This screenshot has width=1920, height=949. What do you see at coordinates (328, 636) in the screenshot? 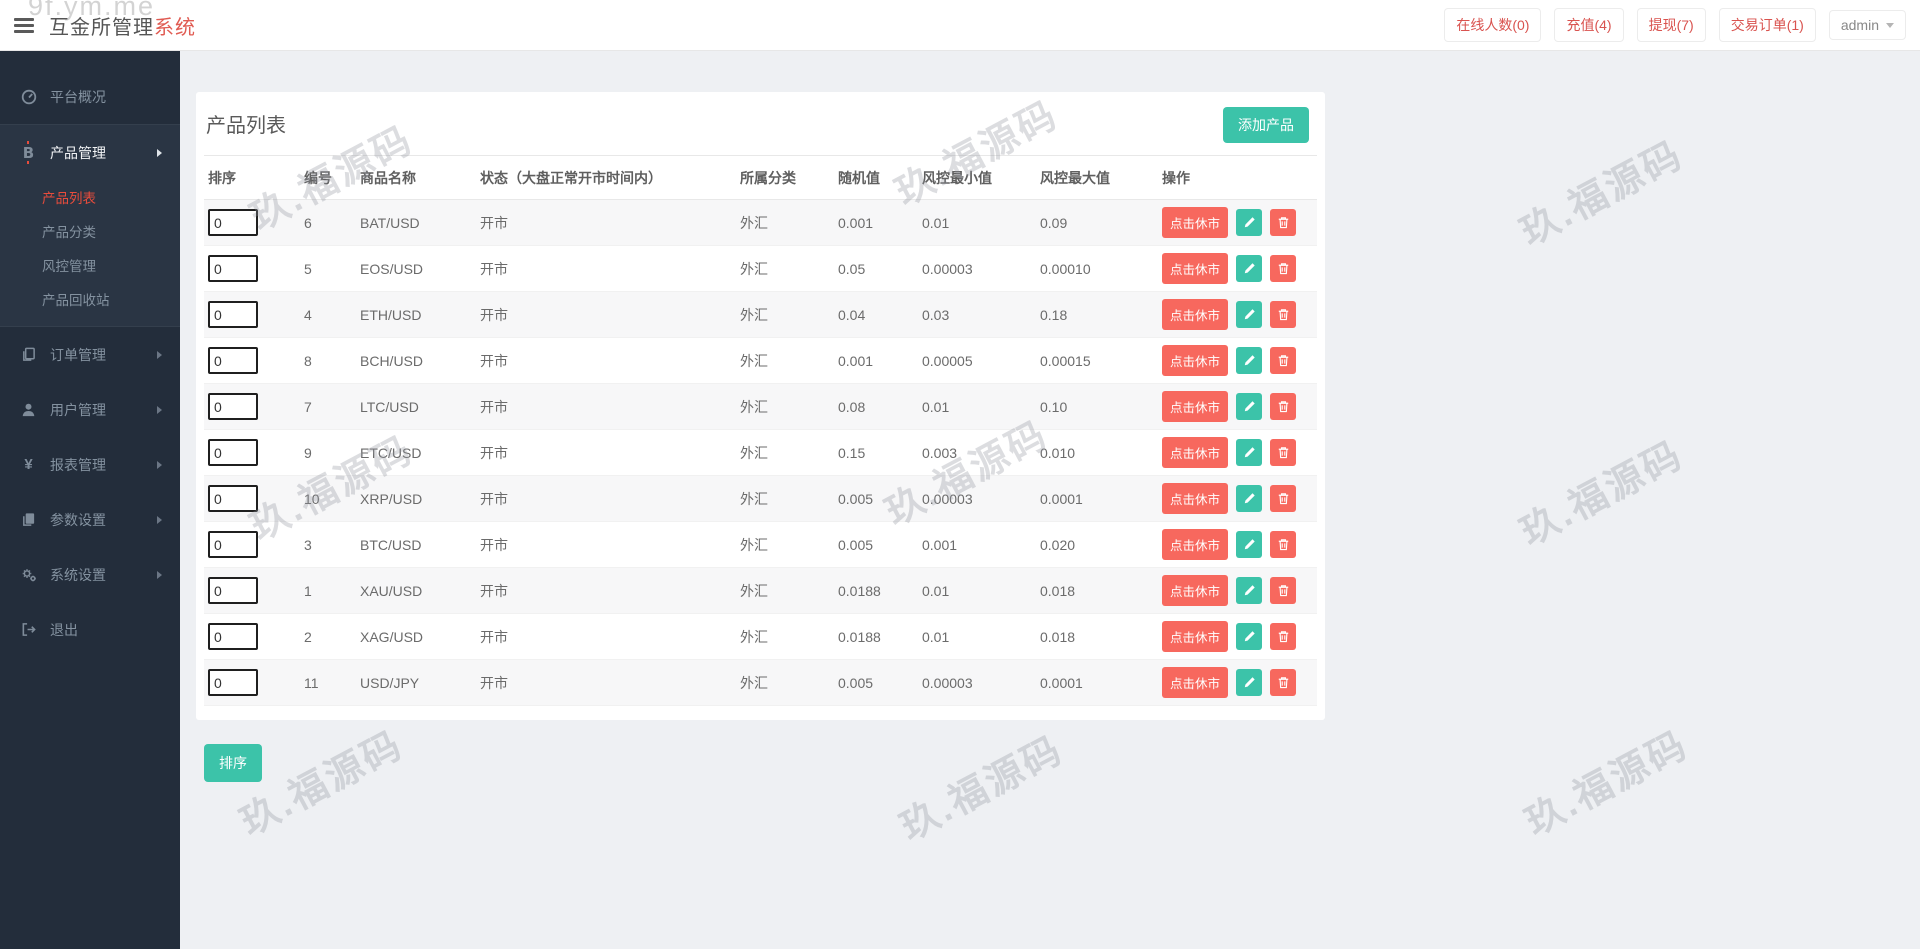
I see `product-id: 2` at bounding box center [328, 636].